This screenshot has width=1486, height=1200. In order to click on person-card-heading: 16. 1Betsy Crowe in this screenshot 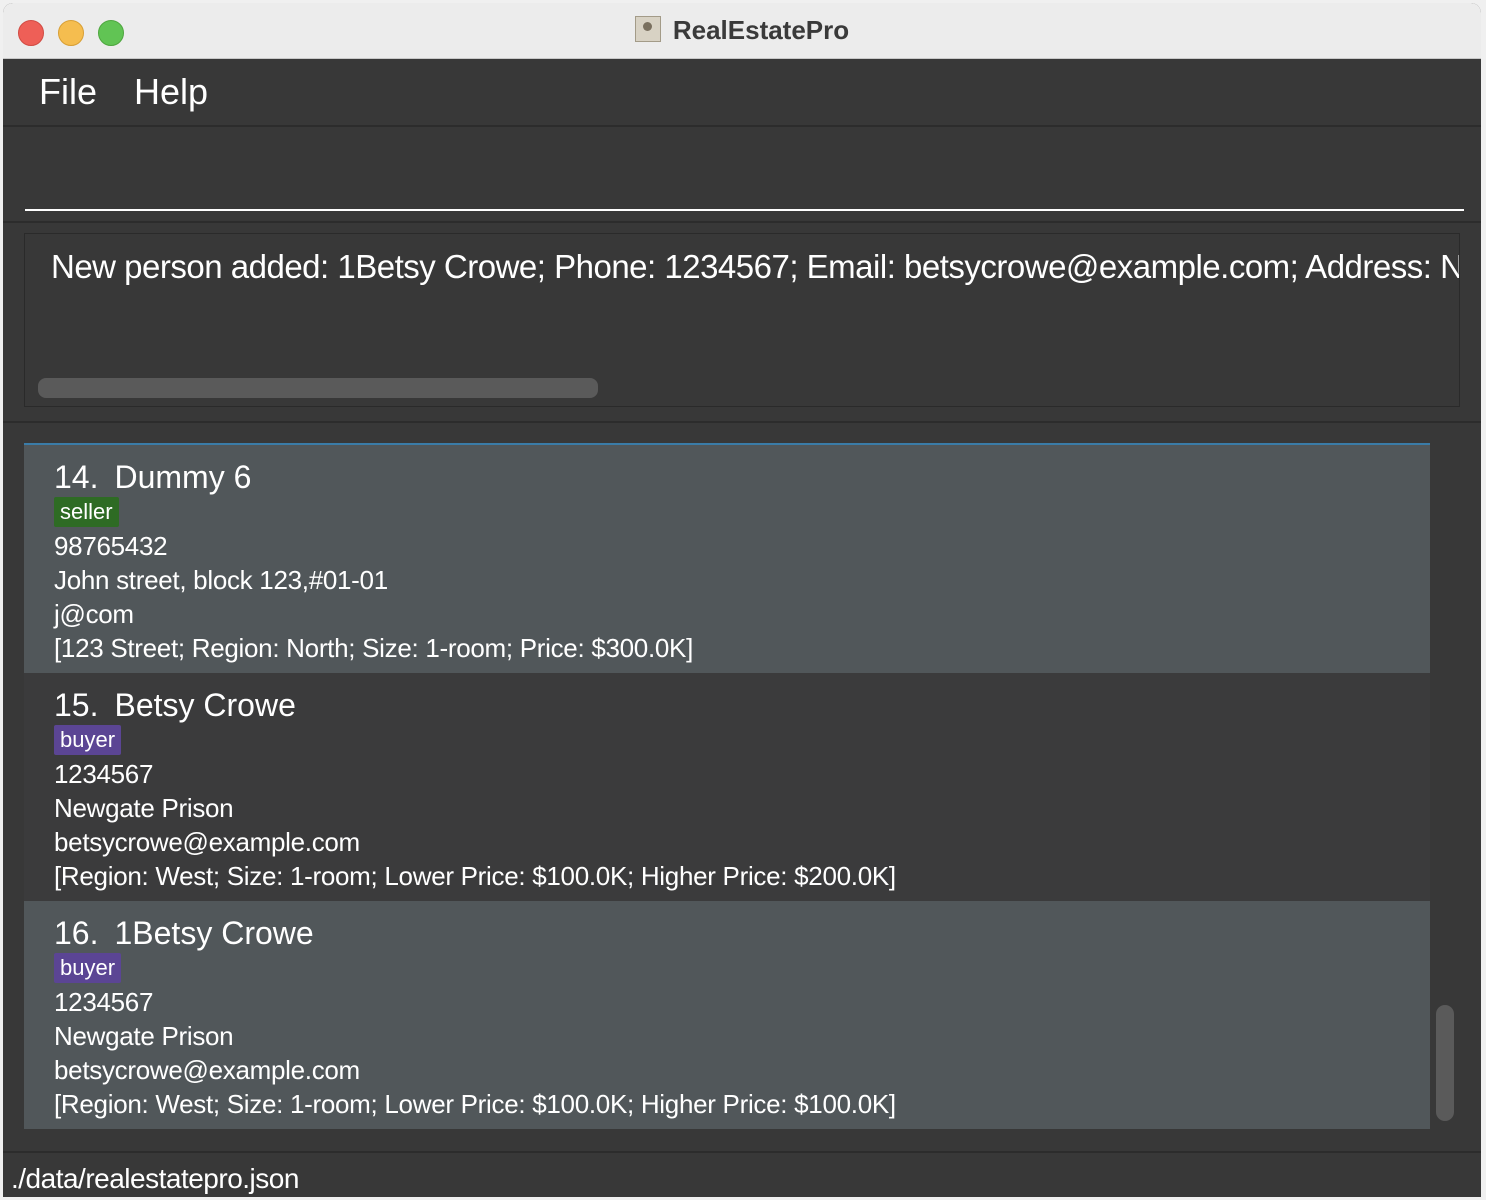, I will do `click(184, 933)`.